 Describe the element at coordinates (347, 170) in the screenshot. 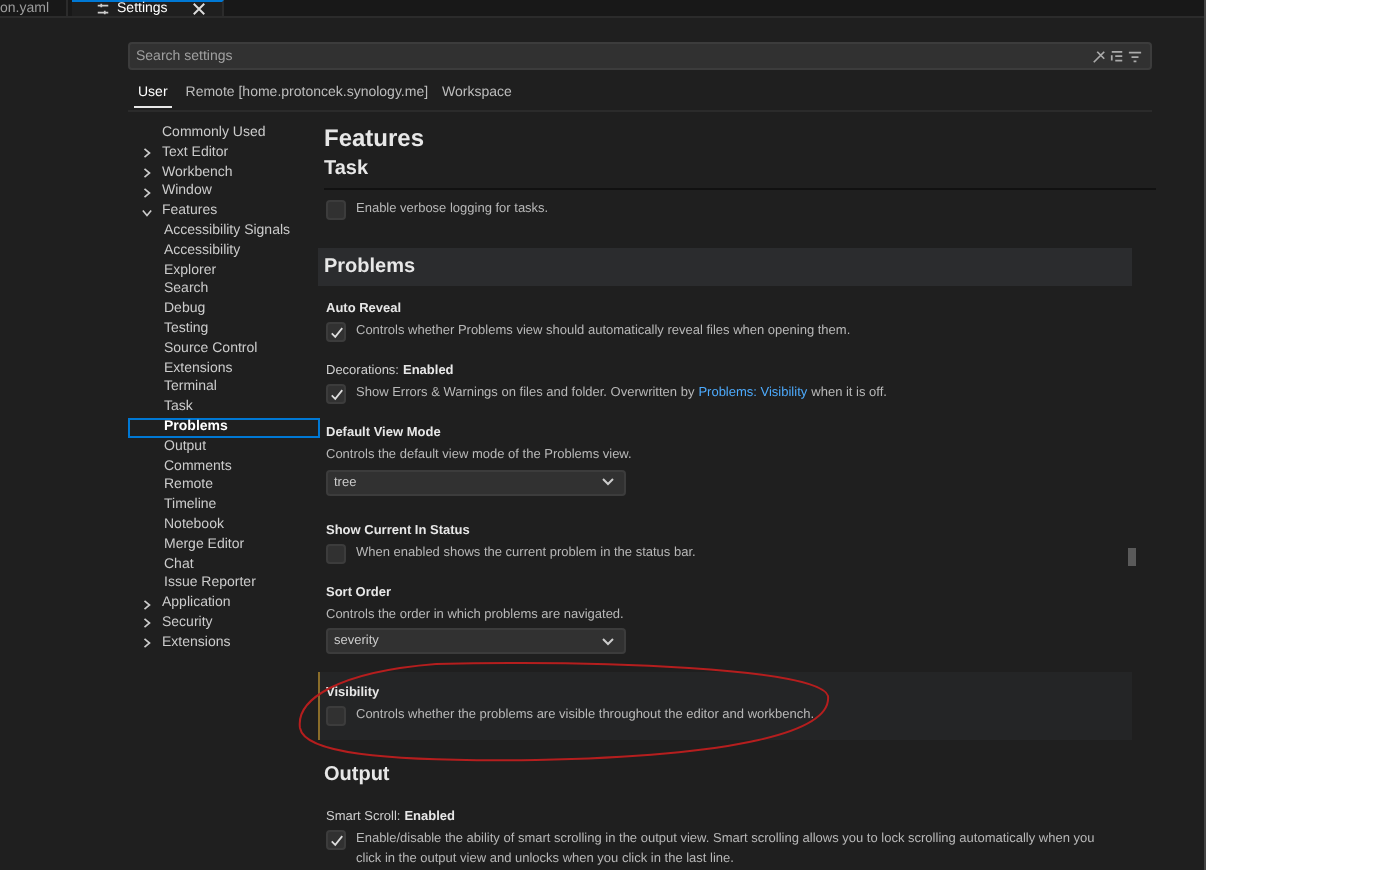

I see `section-heading: Task` at that location.